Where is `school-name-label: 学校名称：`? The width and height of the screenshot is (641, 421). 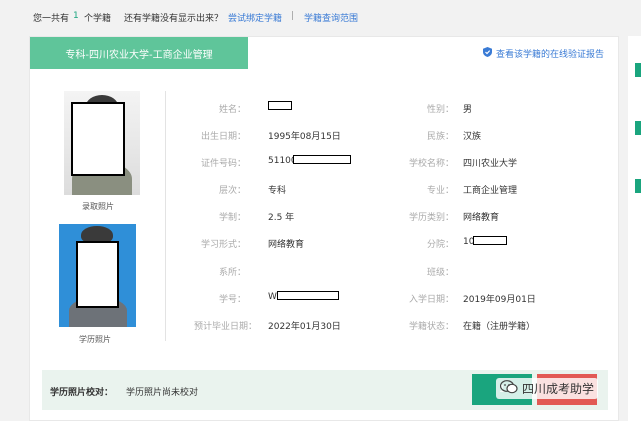
school-name-label: 学校名称： is located at coordinates (432, 164).